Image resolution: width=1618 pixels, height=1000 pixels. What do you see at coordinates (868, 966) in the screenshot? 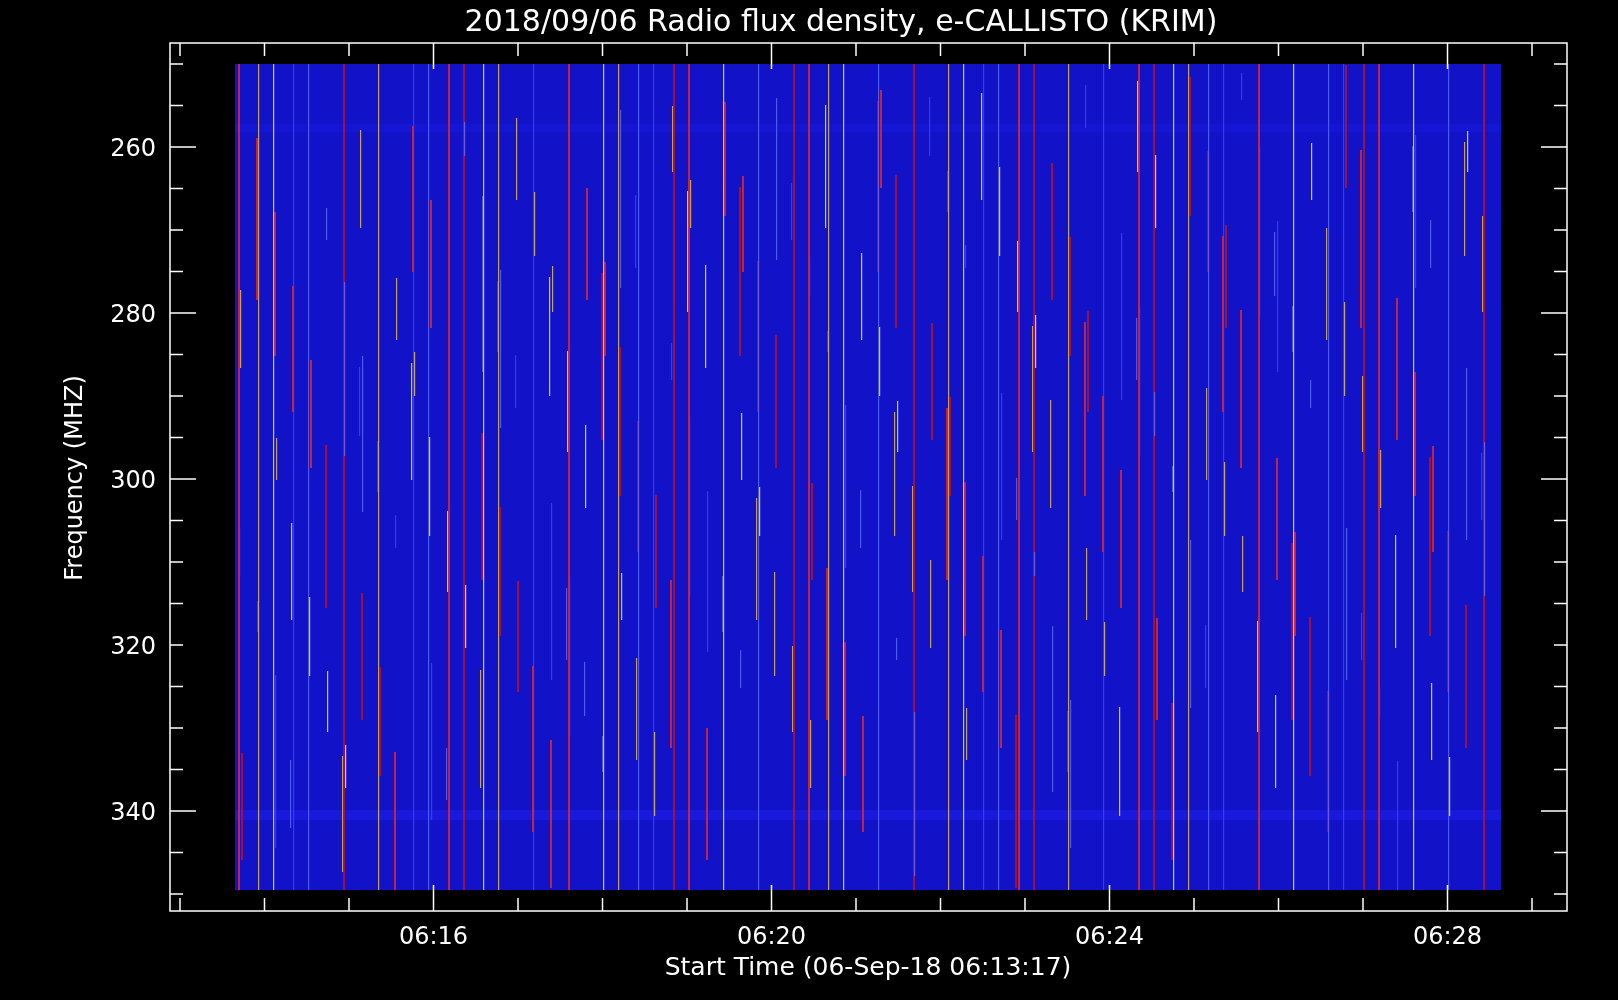
I see `x-axis-label: Start Time (06-Sep-18 06:13:17)` at bounding box center [868, 966].